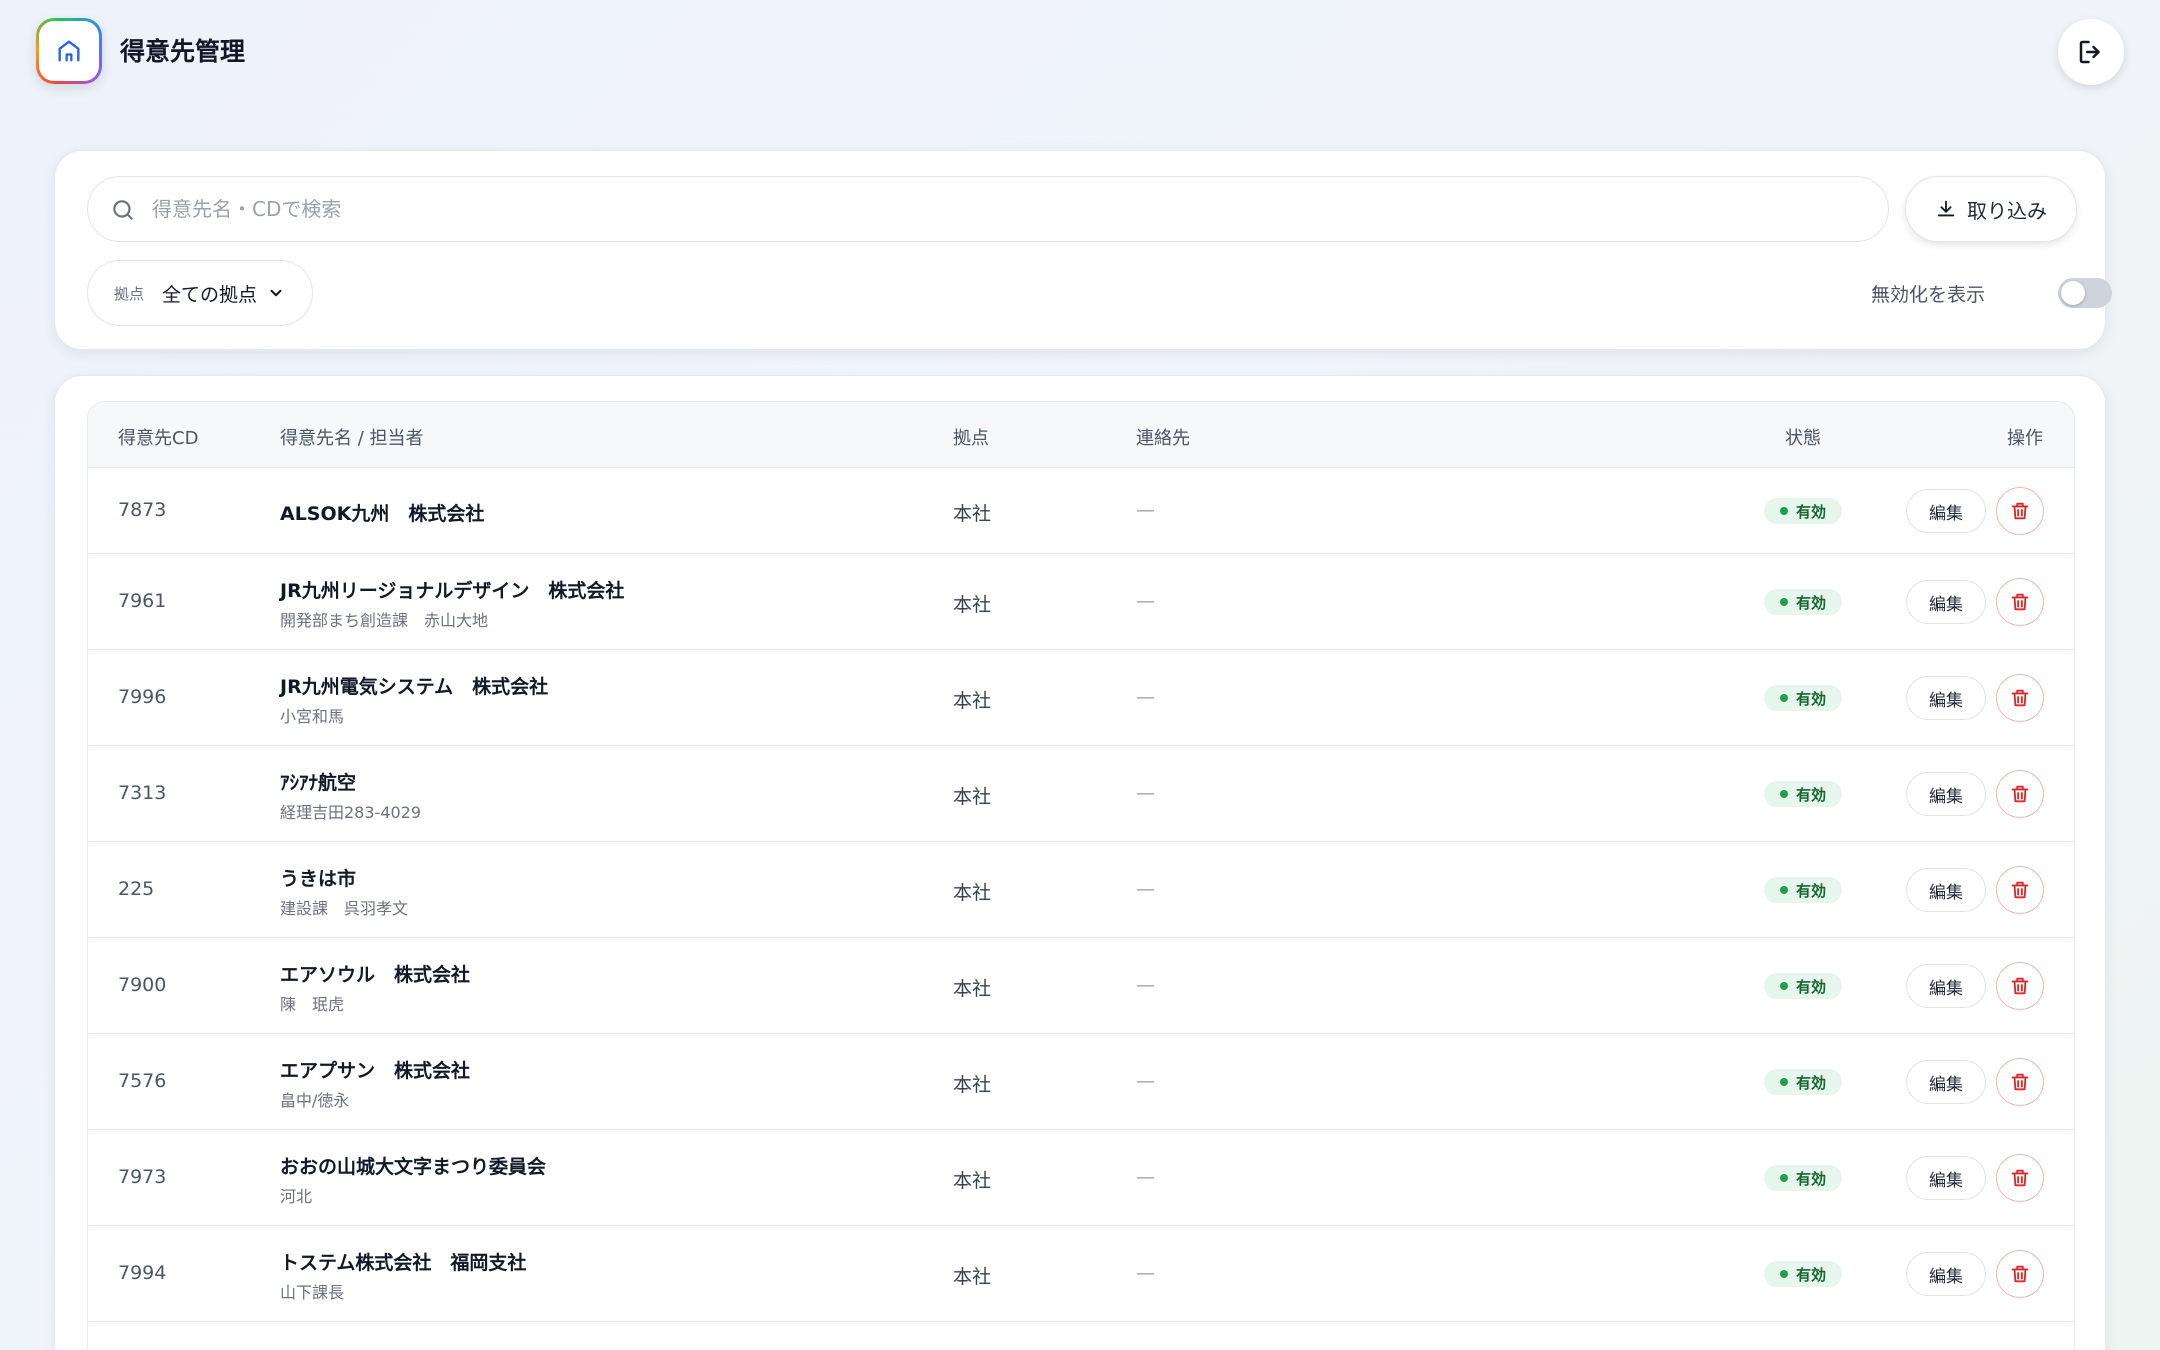 This screenshot has width=2160, height=1350. I want to click on import-button: 取り込み, so click(1991, 209).